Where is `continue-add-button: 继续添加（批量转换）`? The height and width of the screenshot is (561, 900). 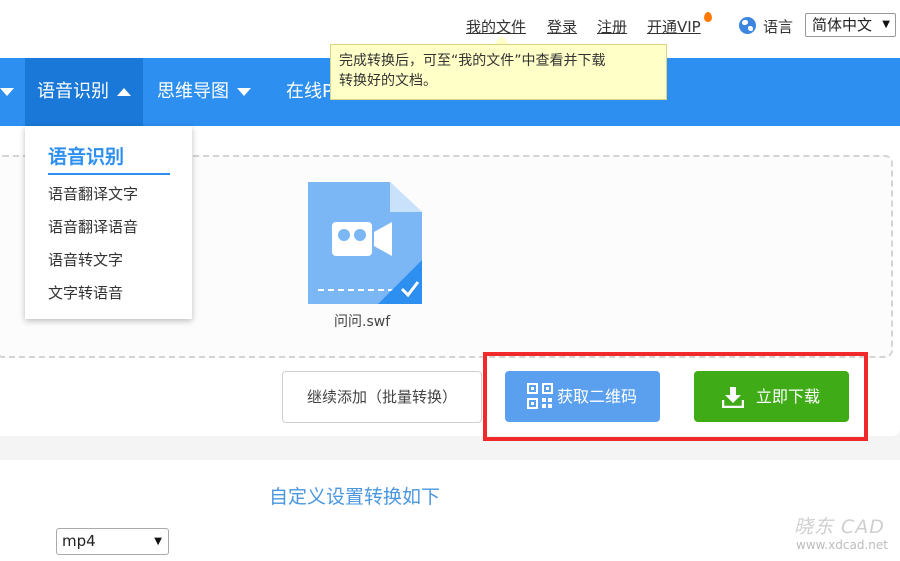 continue-add-button: 继续添加（批量转换） is located at coordinates (382, 397).